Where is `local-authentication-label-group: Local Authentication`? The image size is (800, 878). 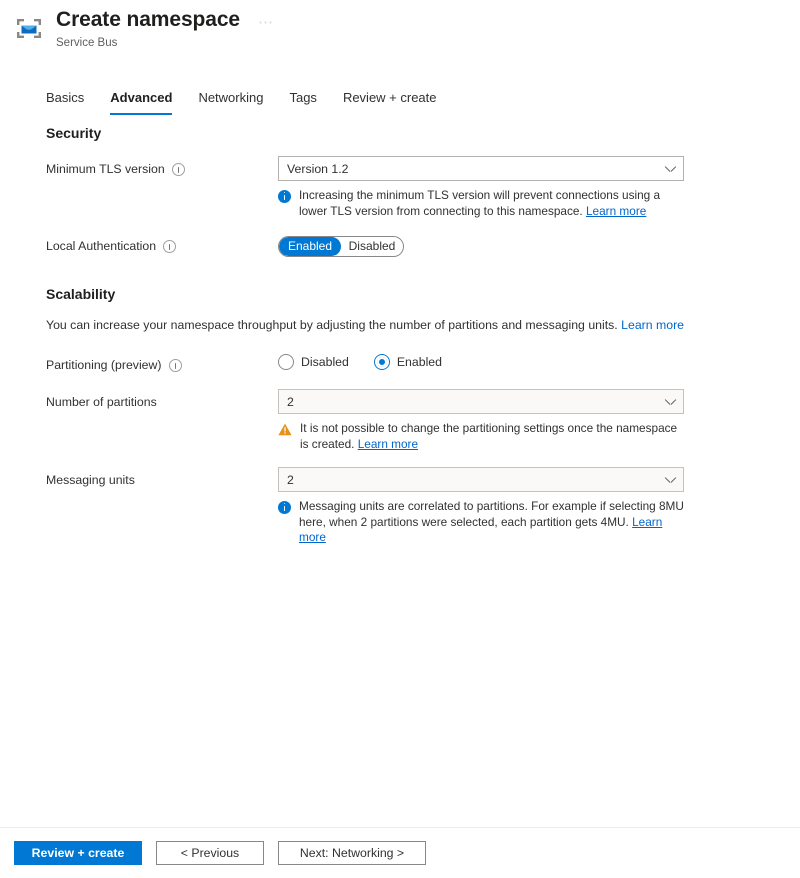
local-authentication-label-group: Local Authentication is located at coordinates (162, 244).